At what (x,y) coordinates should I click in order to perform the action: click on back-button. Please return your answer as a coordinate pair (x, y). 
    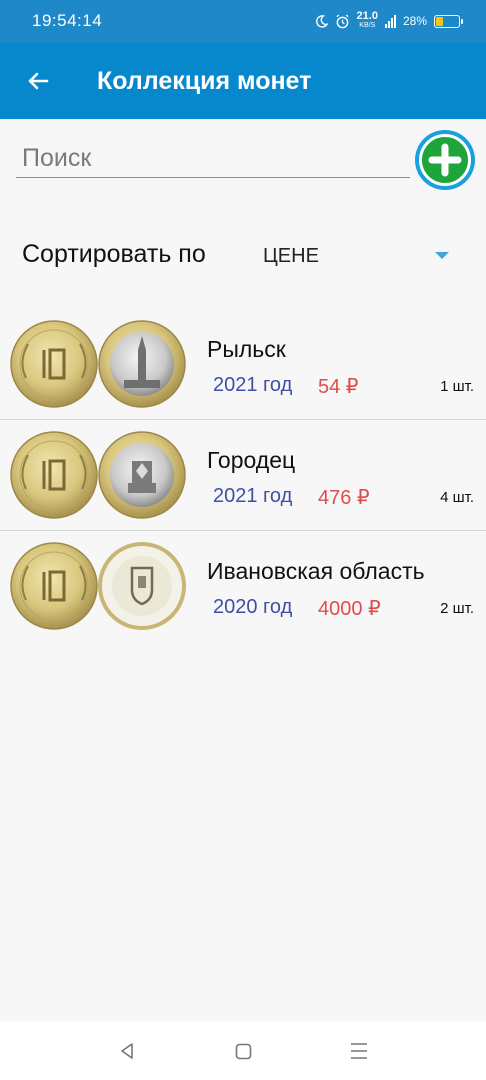
    Looking at the image, I should click on (38, 81).